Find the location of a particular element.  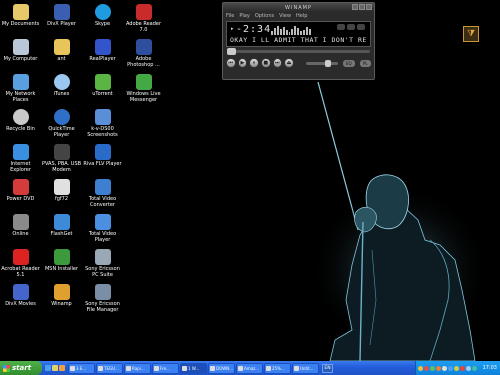

desktop-icon: My Computer is located at coordinates (20, 54).